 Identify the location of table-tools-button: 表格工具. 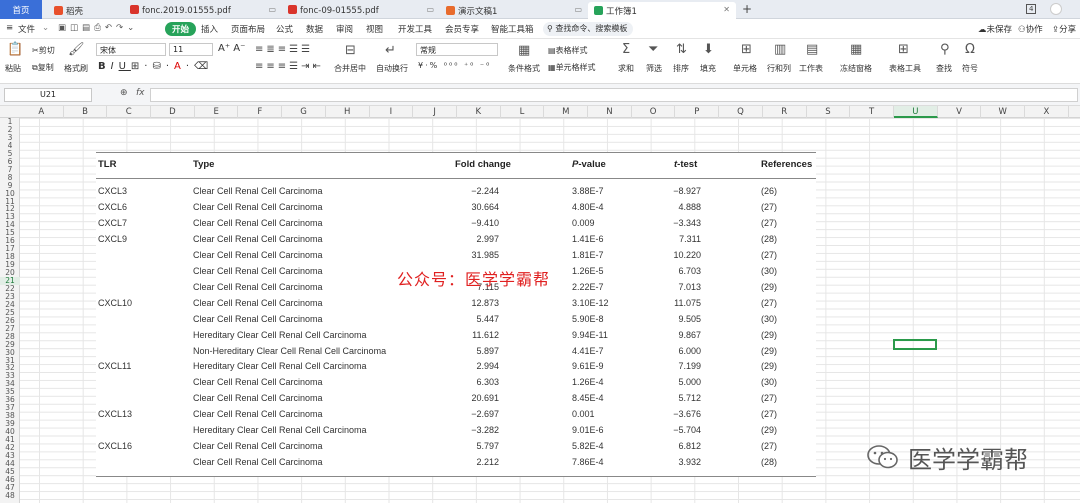
(905, 68).